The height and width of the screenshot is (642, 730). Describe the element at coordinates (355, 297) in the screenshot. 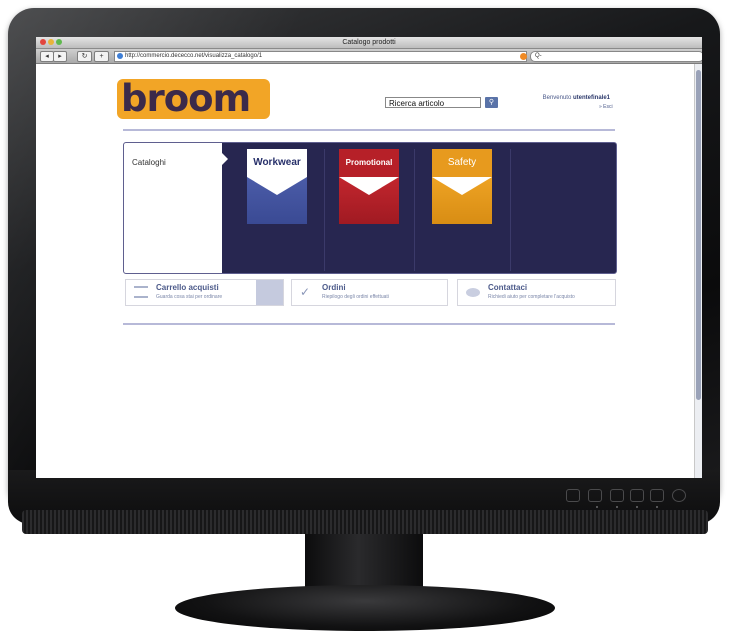

I see `link-subtitle: Riepilogo degli ordini effettuati` at that location.